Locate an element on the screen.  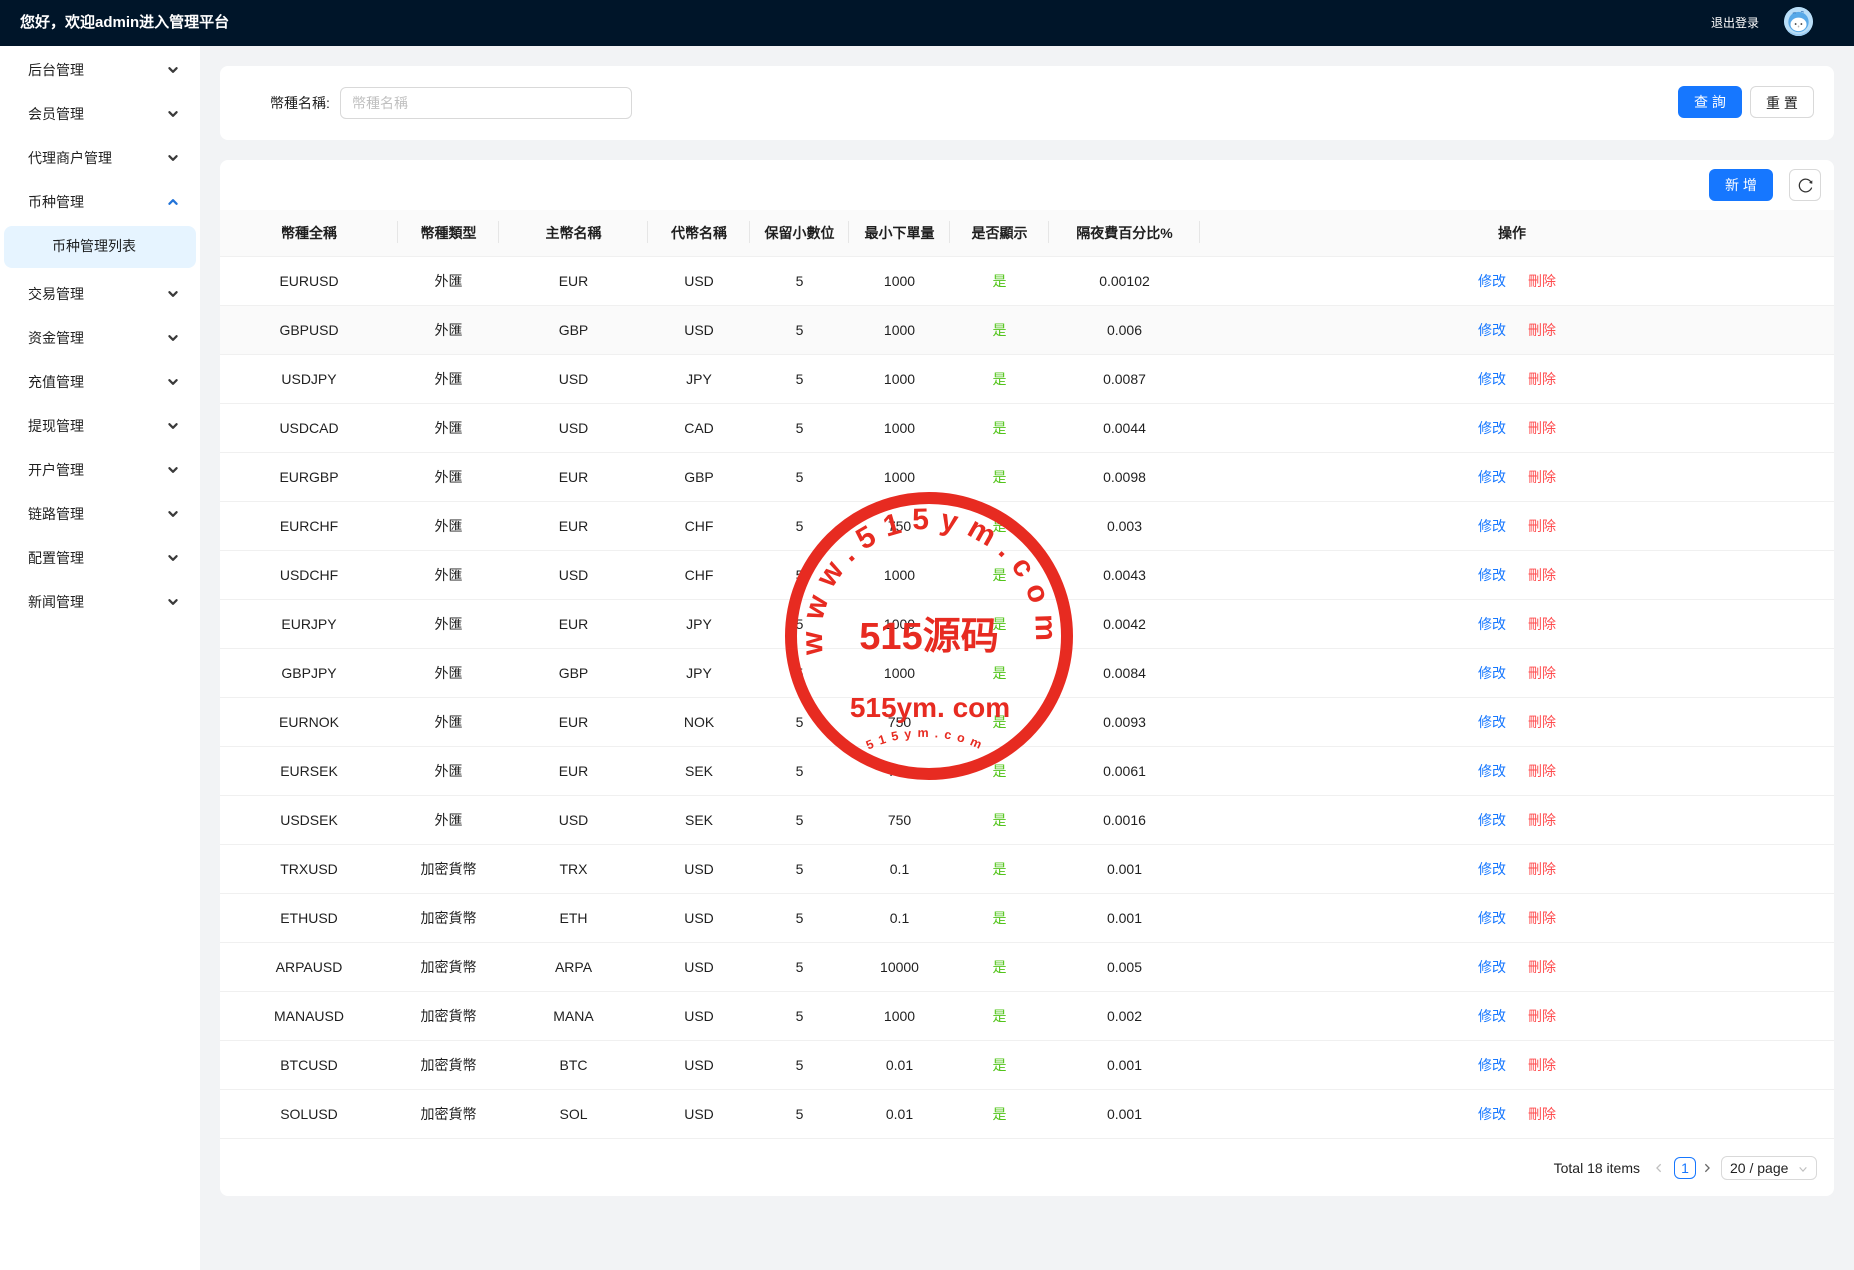
svg-text: 515ym.com is located at coordinates (926, 740).